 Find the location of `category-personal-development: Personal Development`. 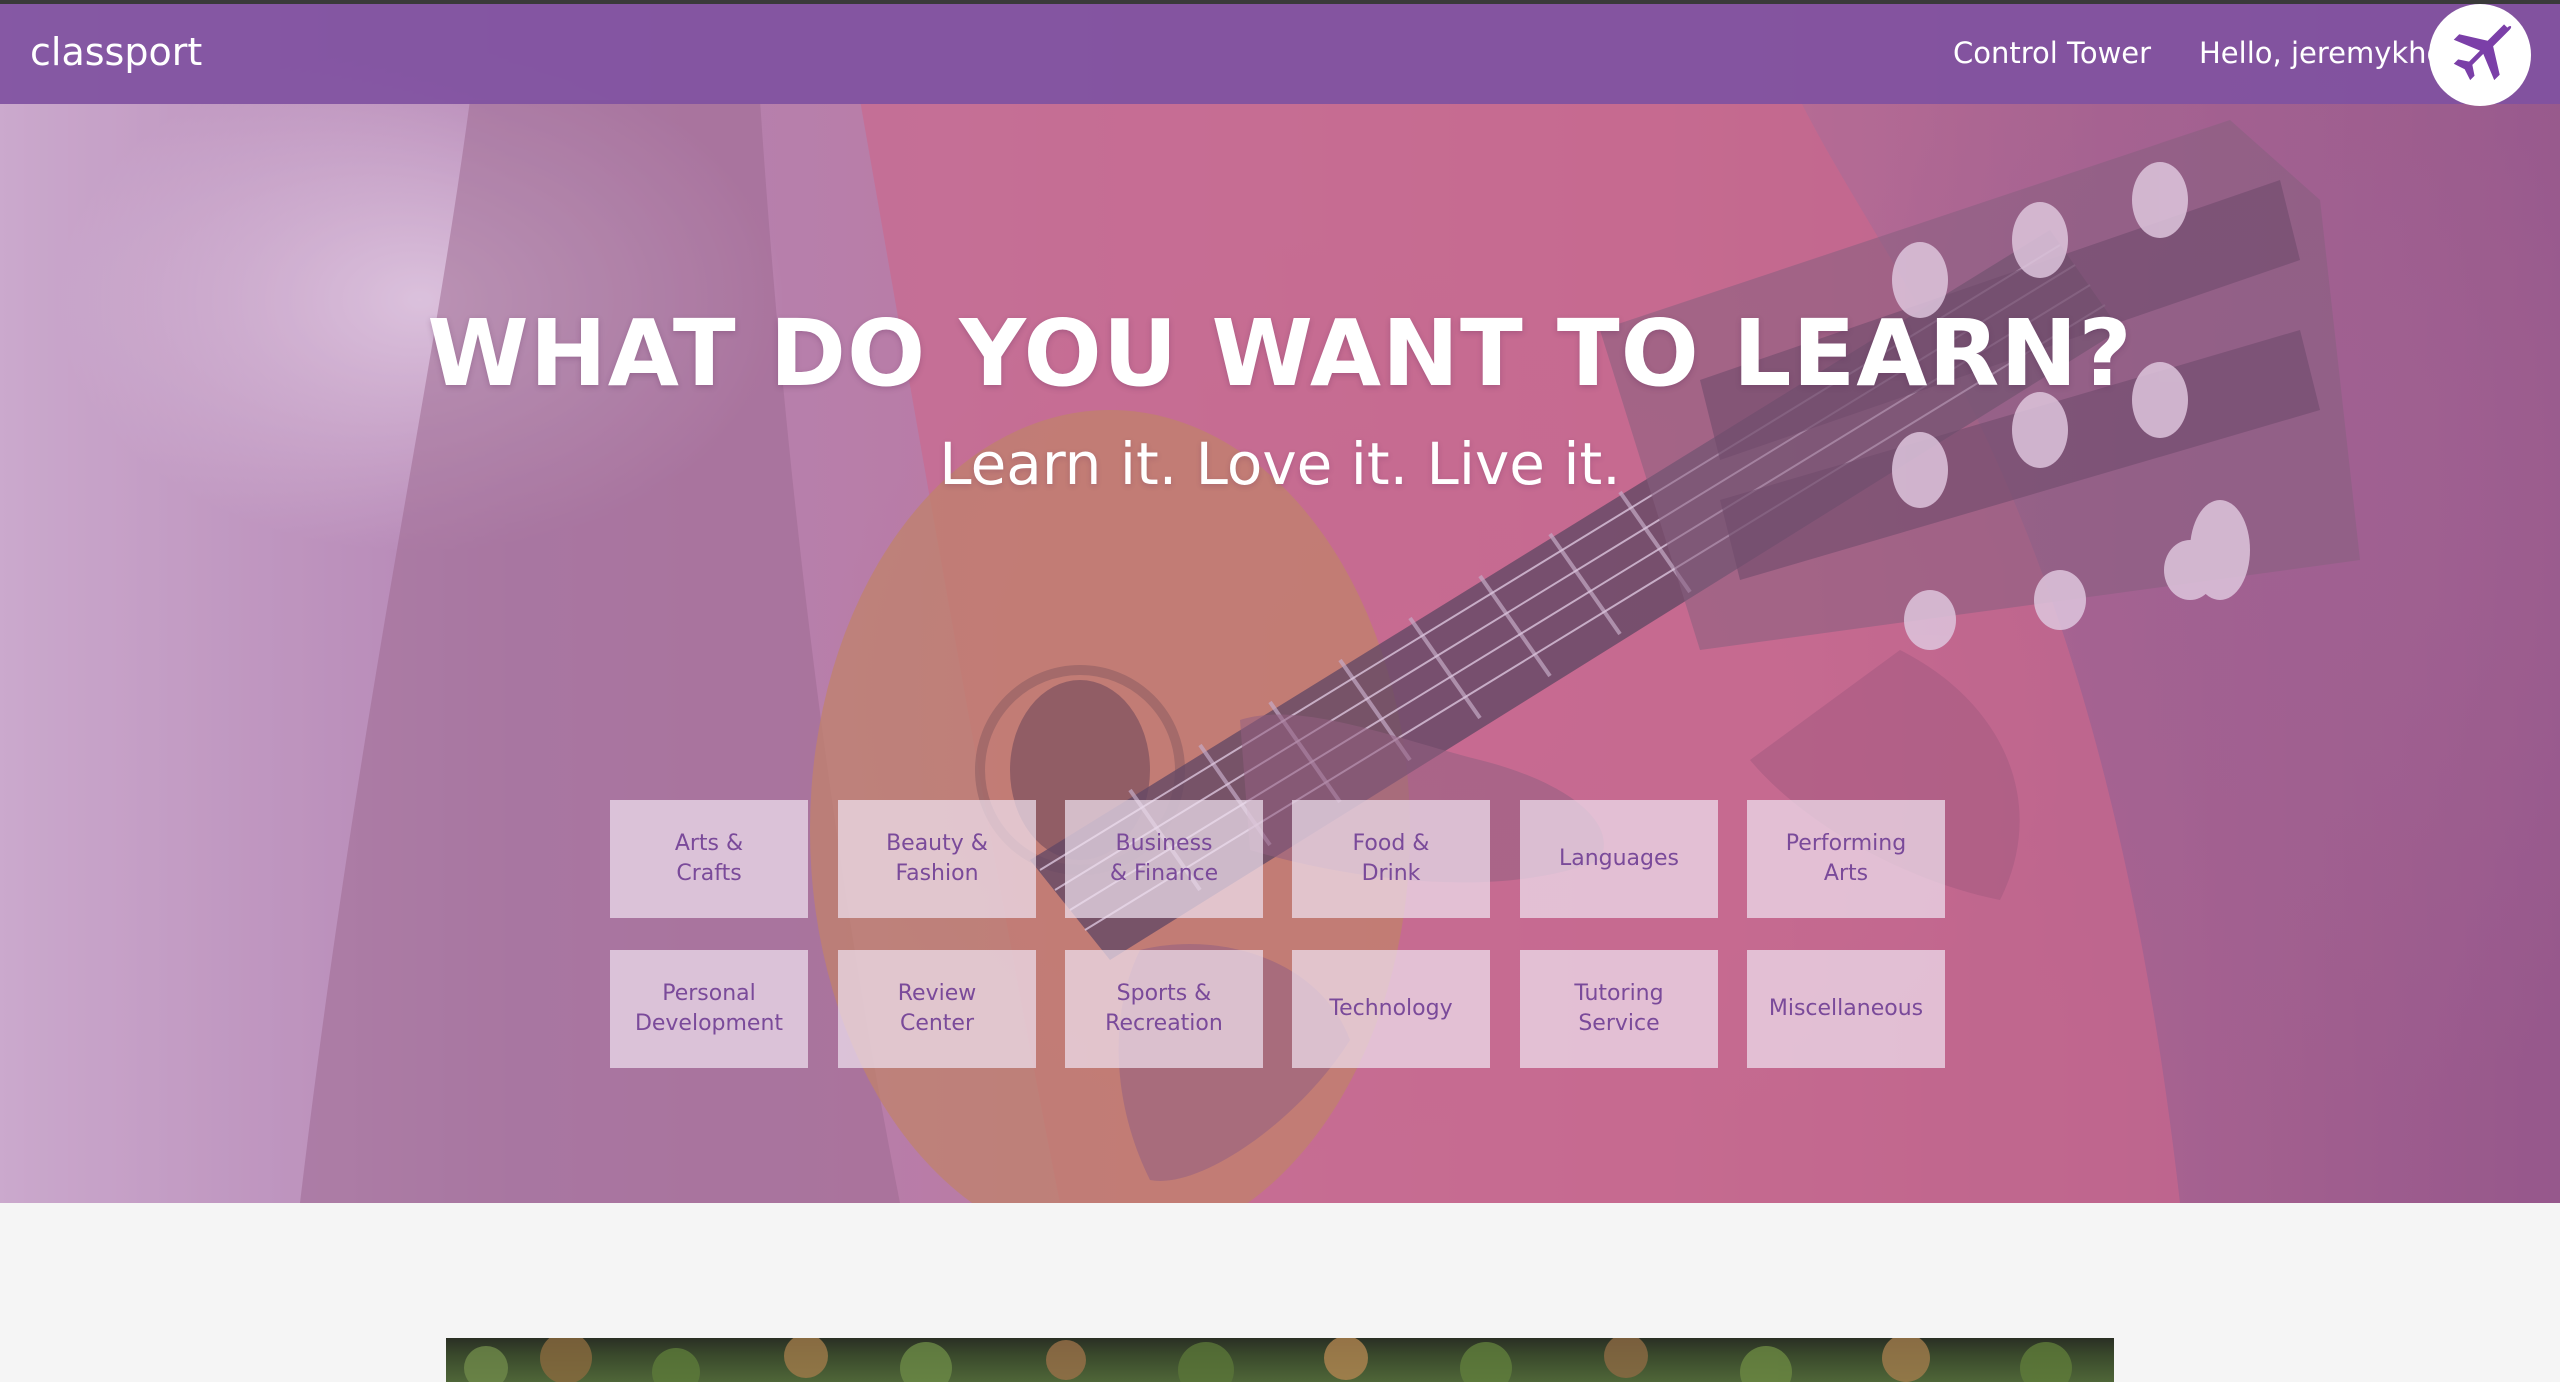

category-personal-development: Personal Development is located at coordinates (709, 1009).